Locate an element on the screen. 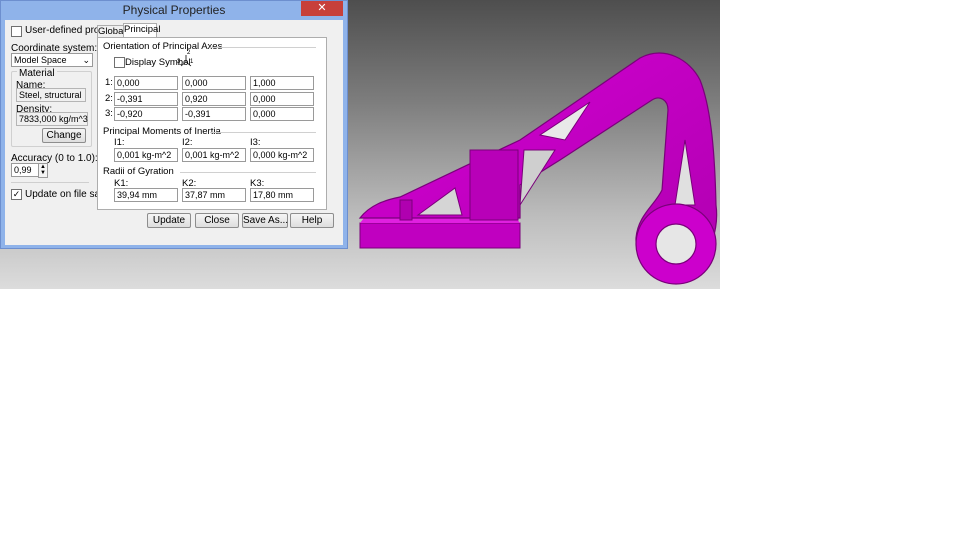 The height and width of the screenshot is (540, 960). axis-1-z: 1,000 is located at coordinates (282, 83).